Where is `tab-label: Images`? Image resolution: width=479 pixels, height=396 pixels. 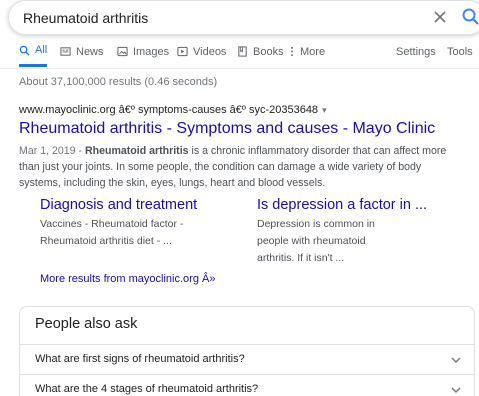 tab-label: Images is located at coordinates (151, 51).